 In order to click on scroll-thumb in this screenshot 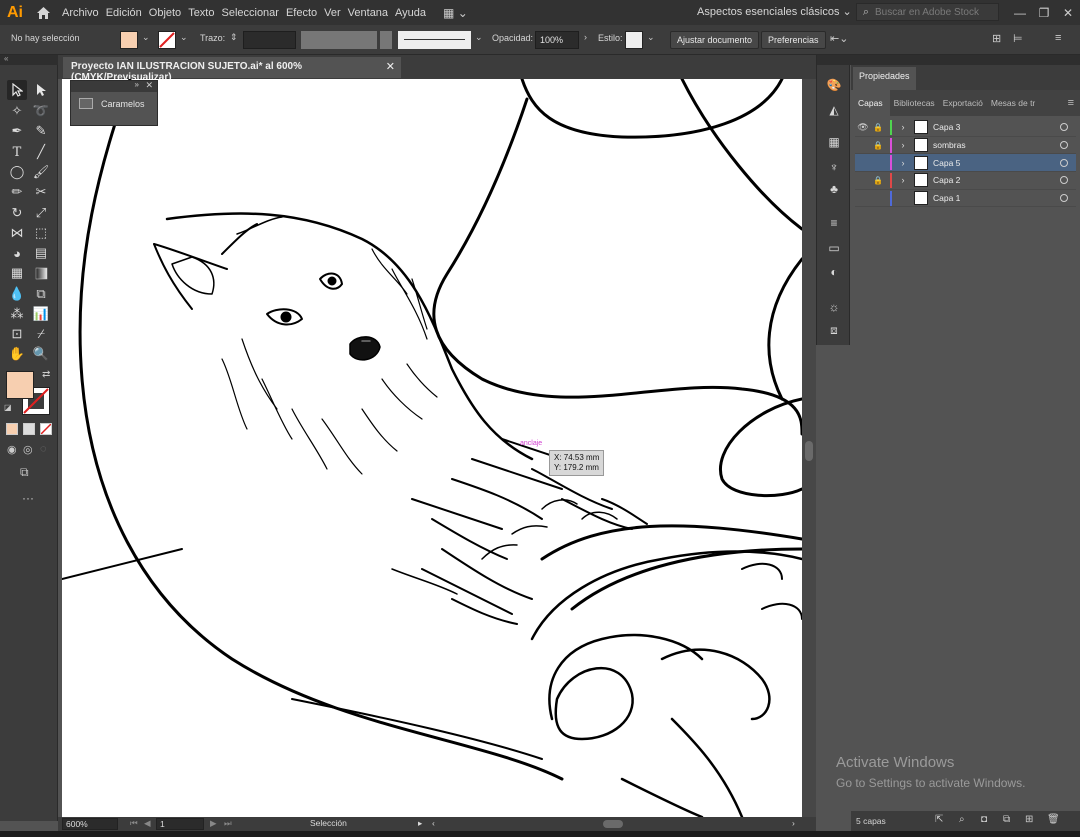, I will do `click(809, 451)`.